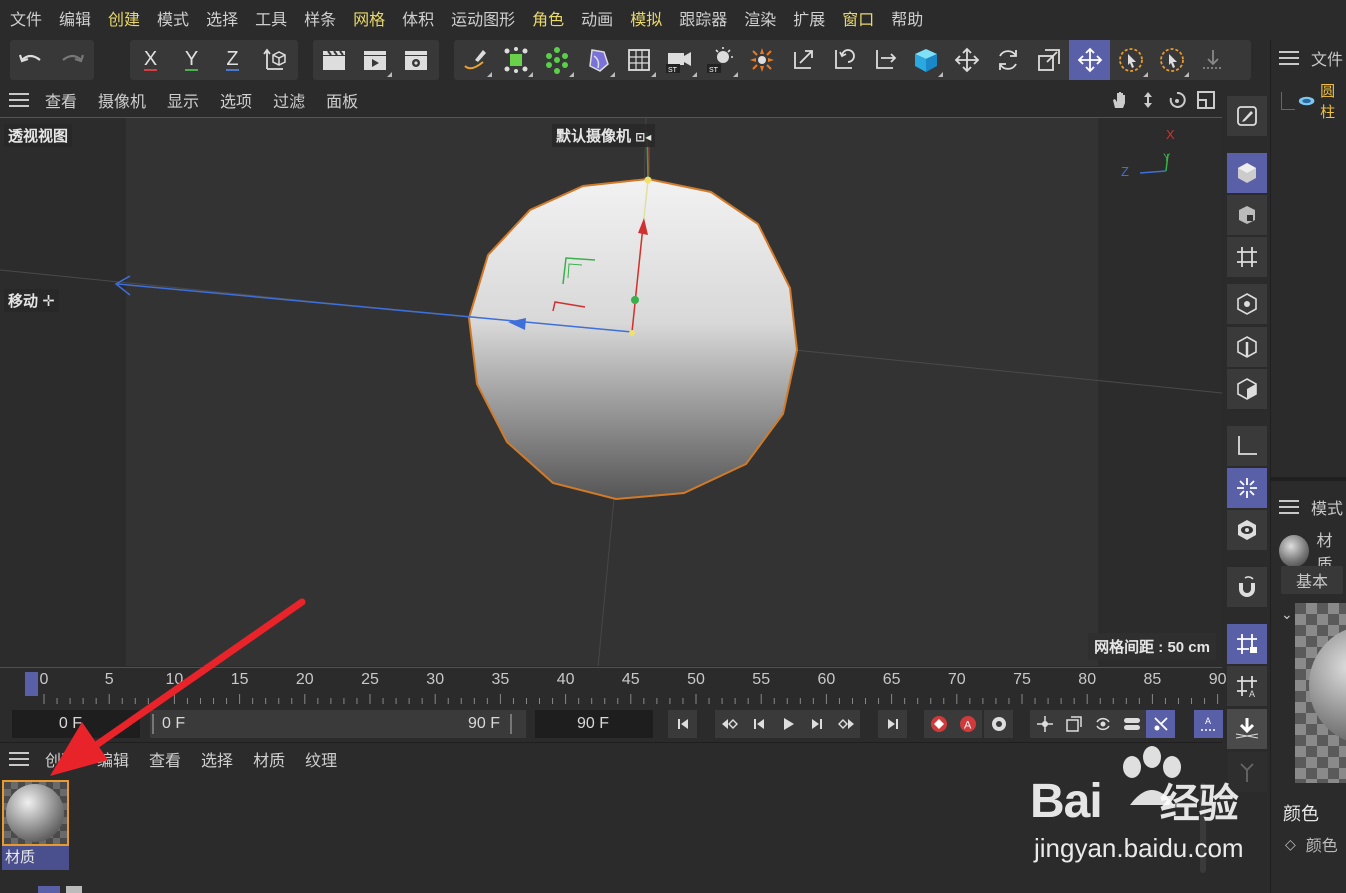 Image resolution: width=1346 pixels, height=893 pixels. Describe the element at coordinates (191, 60) in the screenshot. I see `y-axis-lock-button: Y` at that location.